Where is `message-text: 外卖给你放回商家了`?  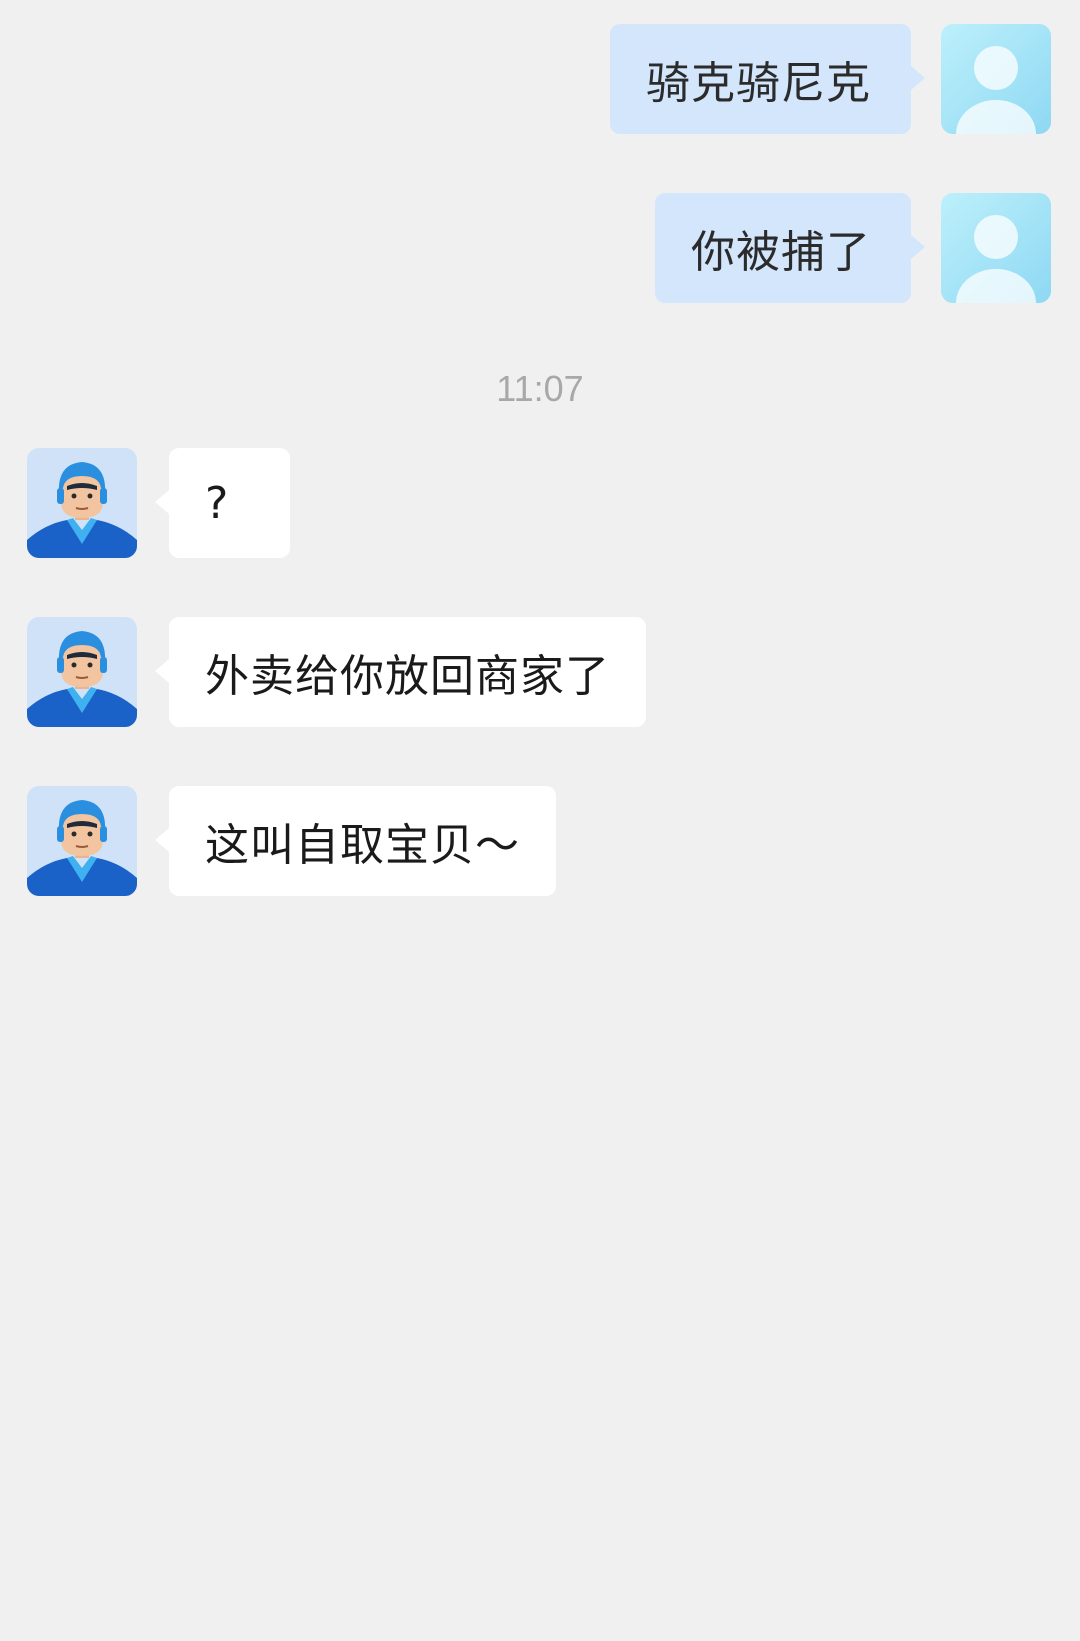
message-text: 外卖给你放回商家了 is located at coordinates (407, 676).